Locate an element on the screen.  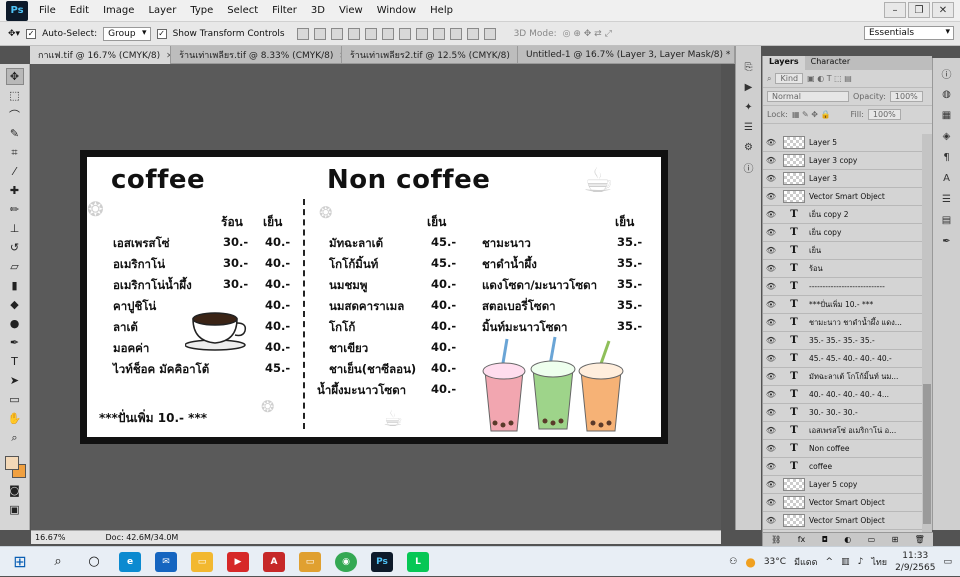
history-brush-tool-icon: ↺ is located at coordinates (15, 247).